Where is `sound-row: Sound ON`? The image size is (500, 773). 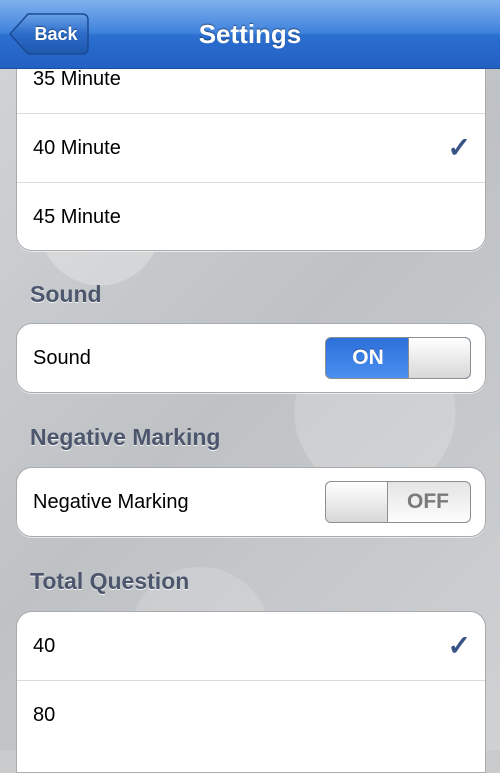 sound-row: Sound ON is located at coordinates (251, 358).